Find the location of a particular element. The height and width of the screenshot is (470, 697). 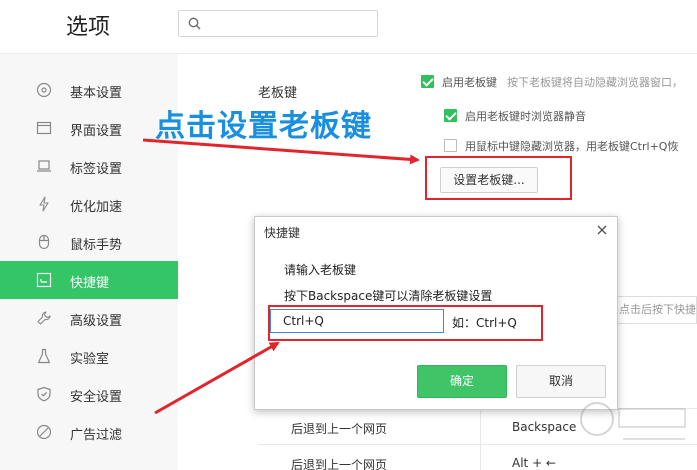

watermark-logo is located at coordinates (633, 421).